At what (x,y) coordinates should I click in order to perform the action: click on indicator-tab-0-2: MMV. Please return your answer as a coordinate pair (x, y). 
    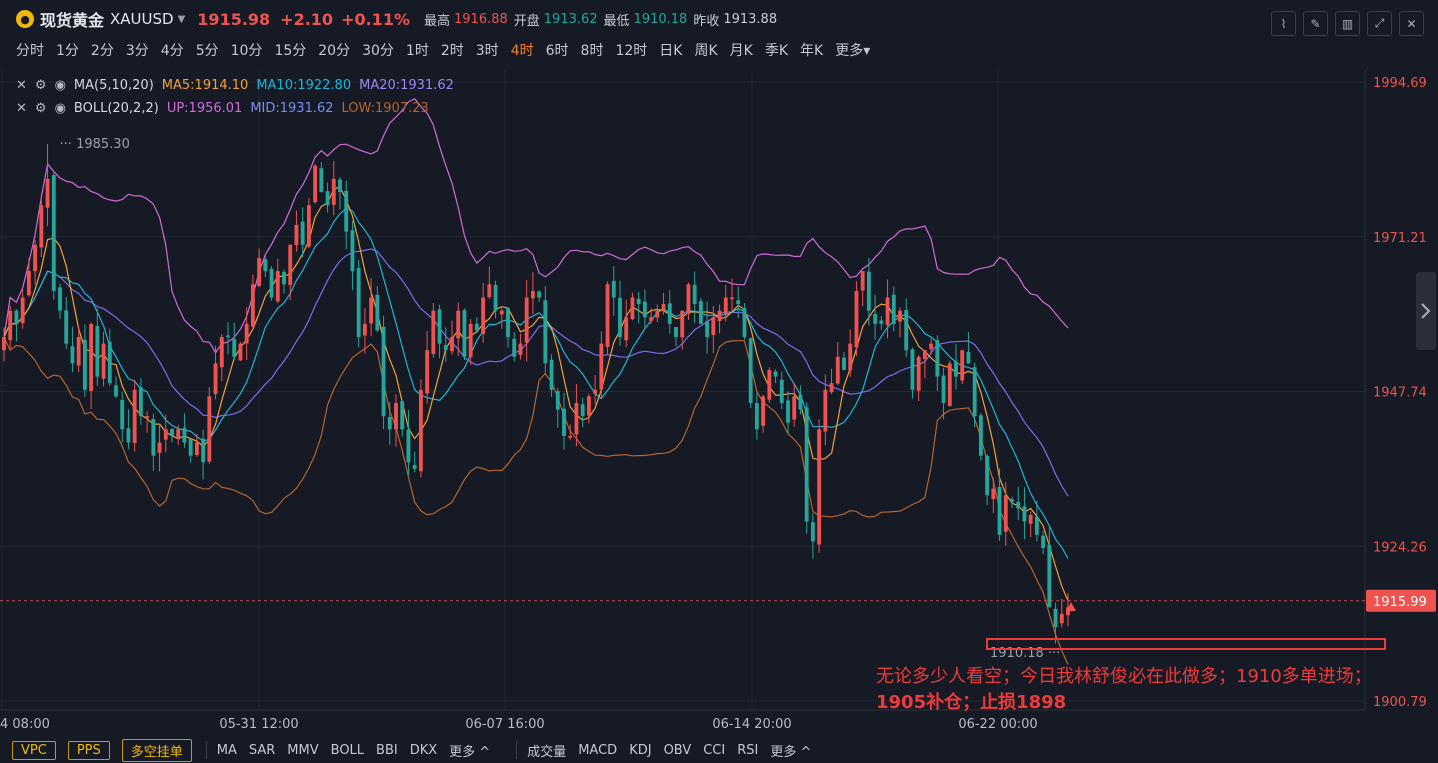
    Looking at the image, I should click on (302, 750).